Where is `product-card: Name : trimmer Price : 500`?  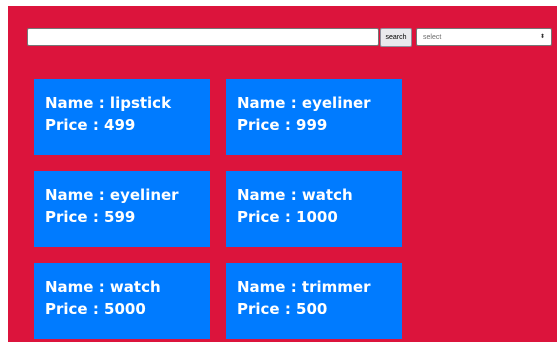 product-card: Name : trimmer Price : 500 is located at coordinates (314, 301).